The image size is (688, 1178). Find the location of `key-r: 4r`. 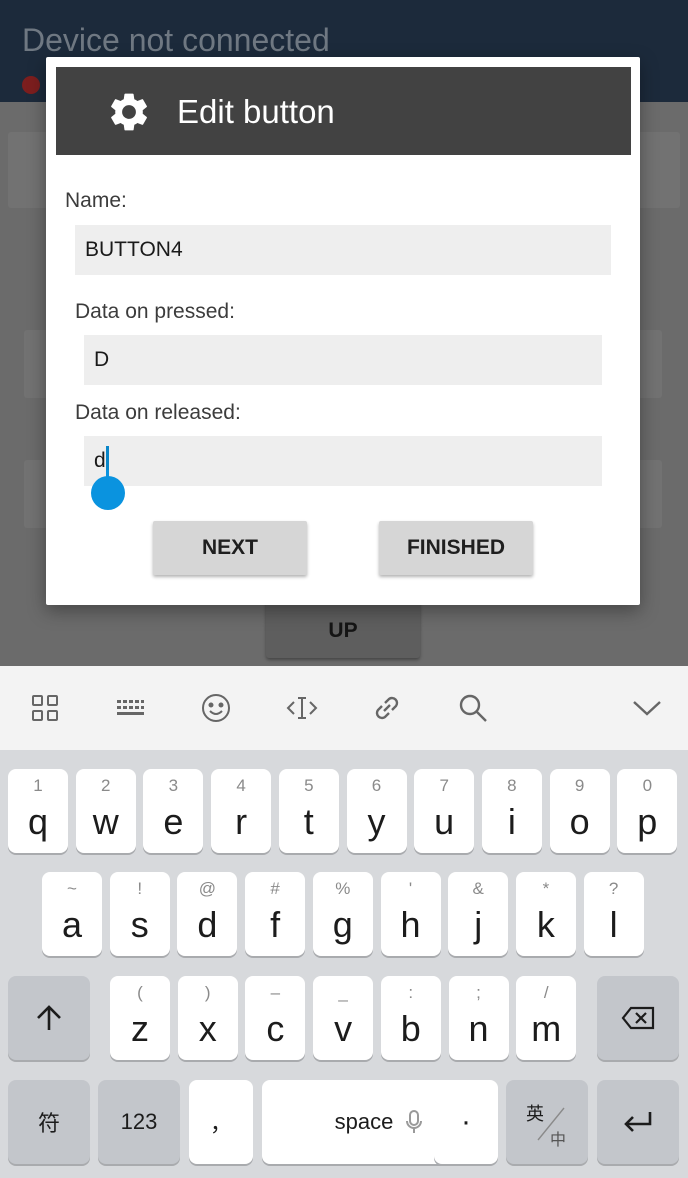

key-r: 4r is located at coordinates (241, 811).